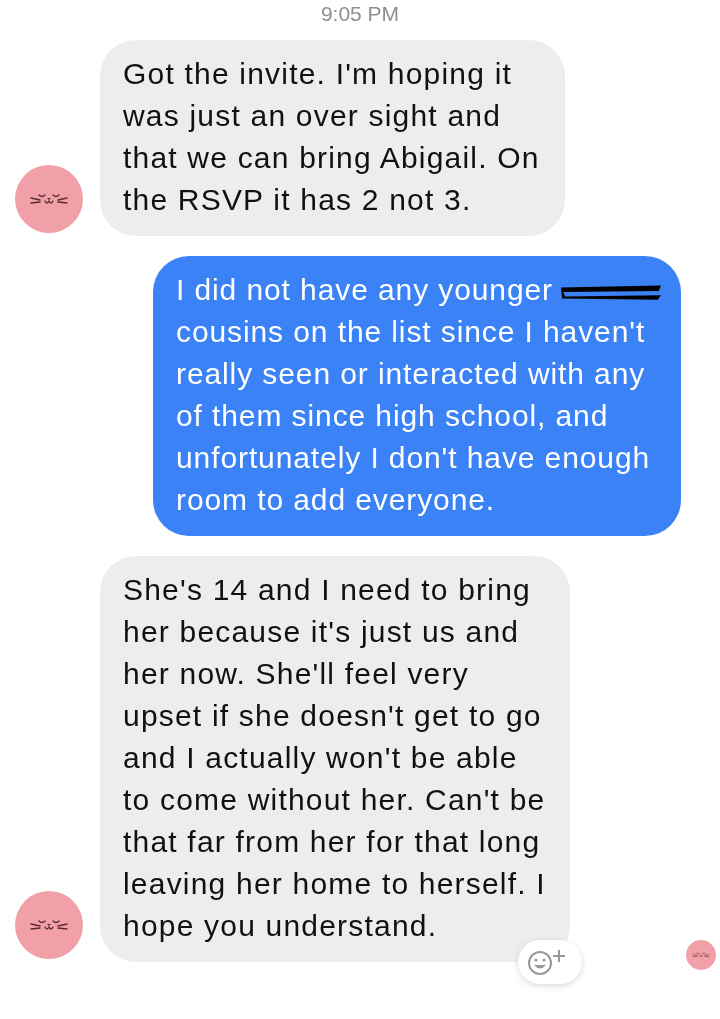 The height and width of the screenshot is (1019, 720). Describe the element at coordinates (332, 137) in the screenshot. I see `message-text: Got the invite. I'm hoping it was just an over sight and that we can bring Abigail. On the RSVP it has 2 not 3.` at that location.